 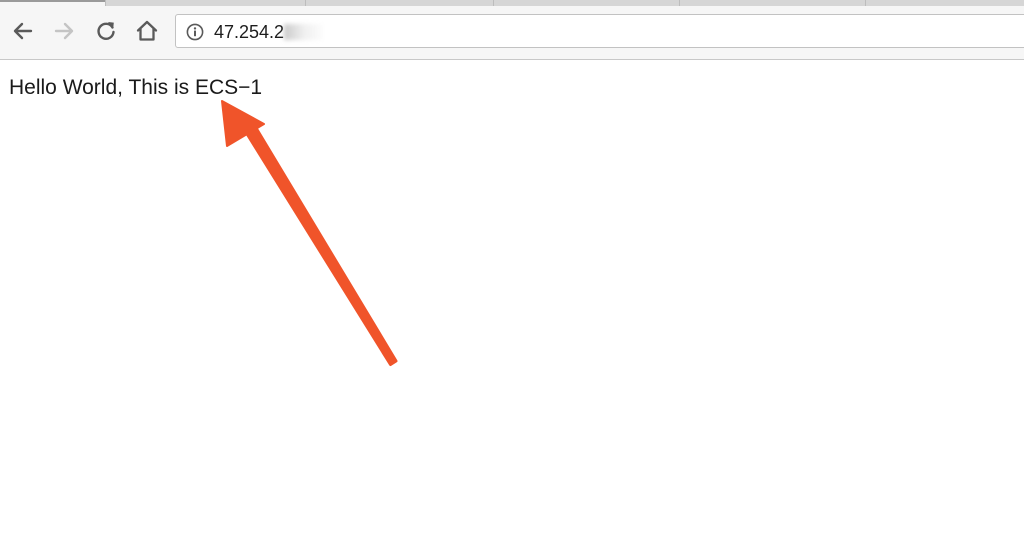 I want to click on url-text: 47.254.2, so click(x=269, y=32).